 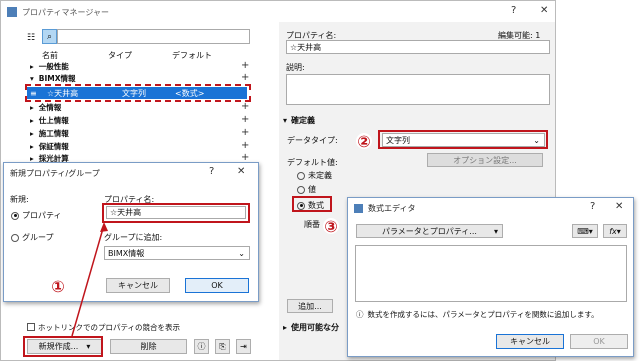 I want to click on arrow-line, so click(x=88, y=280).